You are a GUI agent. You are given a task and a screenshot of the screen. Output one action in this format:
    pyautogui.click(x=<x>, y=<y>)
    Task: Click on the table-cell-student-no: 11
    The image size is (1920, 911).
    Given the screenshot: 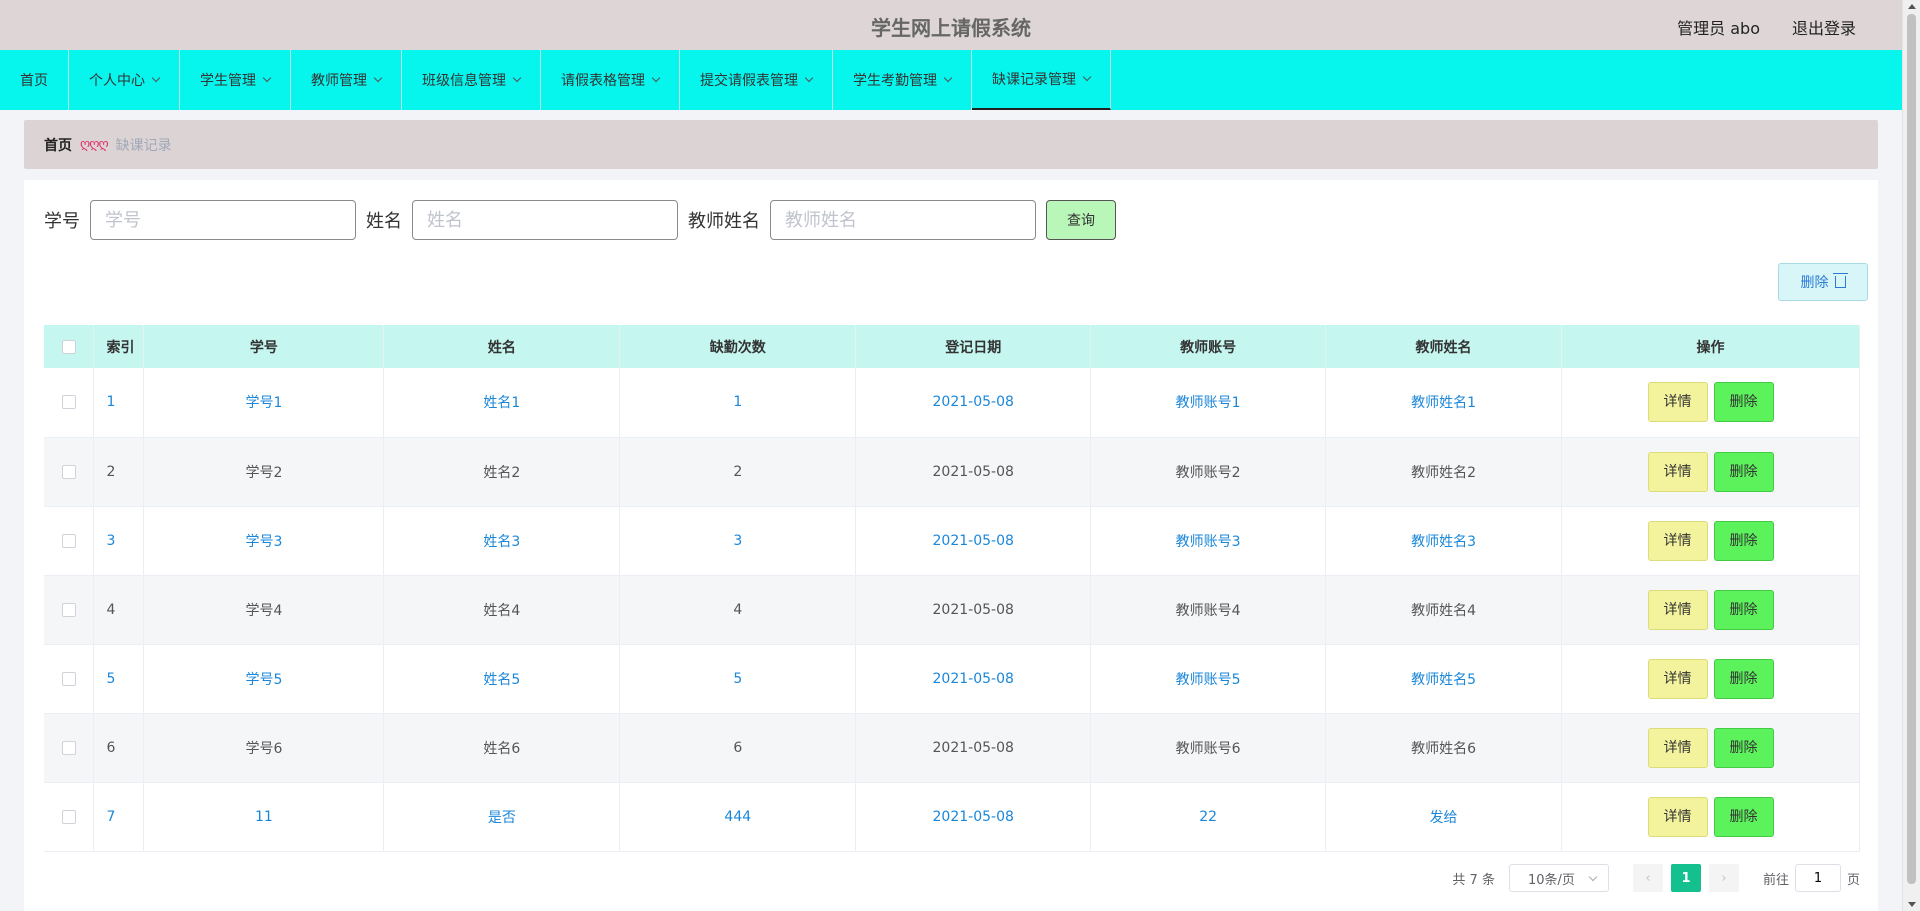 What is the action you would take?
    pyautogui.click(x=264, y=817)
    